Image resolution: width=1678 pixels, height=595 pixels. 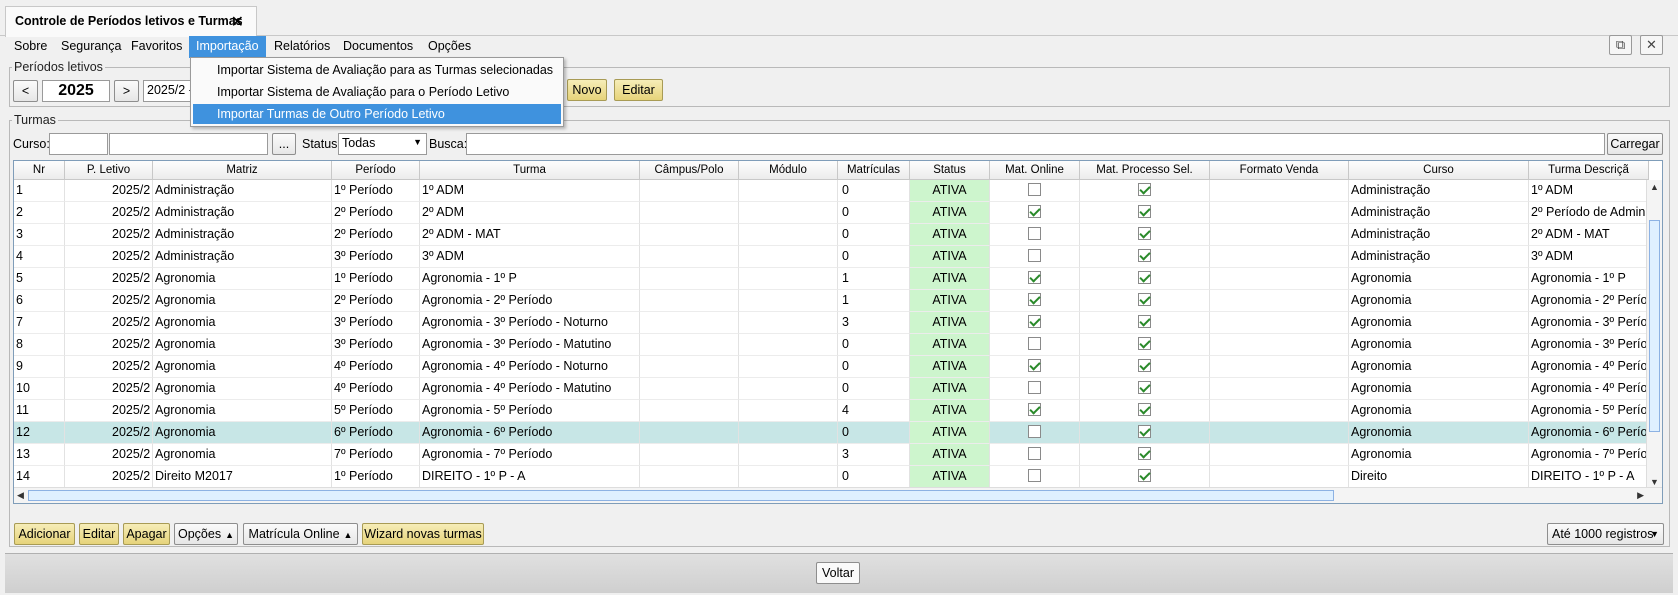 What do you see at coordinates (44, 534) in the screenshot?
I see `adicionar-button: Adicionar` at bounding box center [44, 534].